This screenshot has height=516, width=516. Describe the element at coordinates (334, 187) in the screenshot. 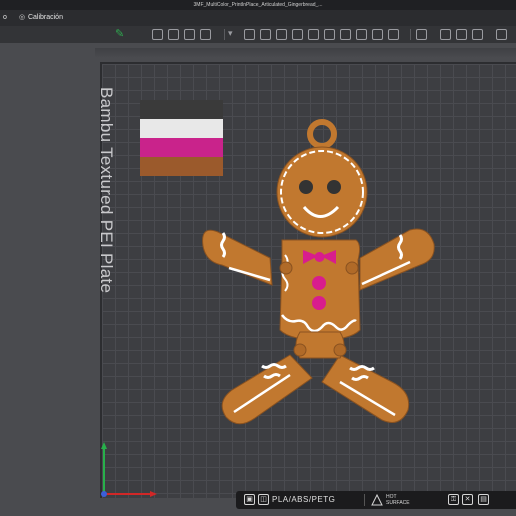

I see `right-eye` at that location.